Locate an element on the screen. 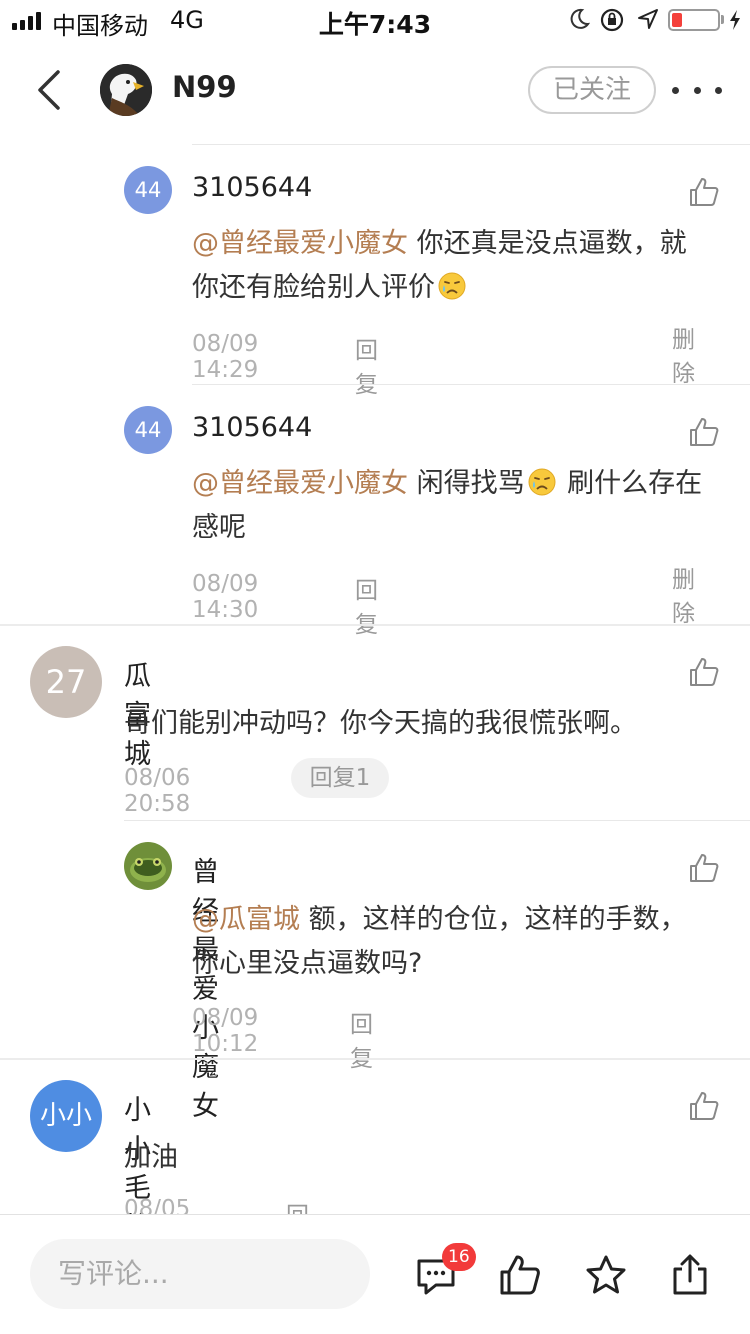 The width and height of the screenshot is (750, 1334). reply-text-line: 你还有脸给别人评价 is located at coordinates (313, 287).